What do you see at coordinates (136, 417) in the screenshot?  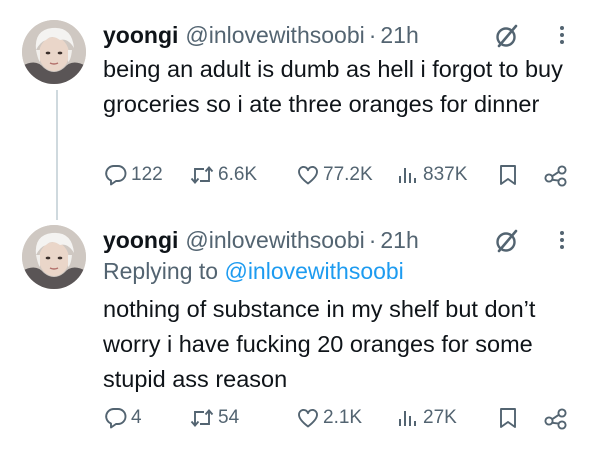 I see `reply-count: 4` at bounding box center [136, 417].